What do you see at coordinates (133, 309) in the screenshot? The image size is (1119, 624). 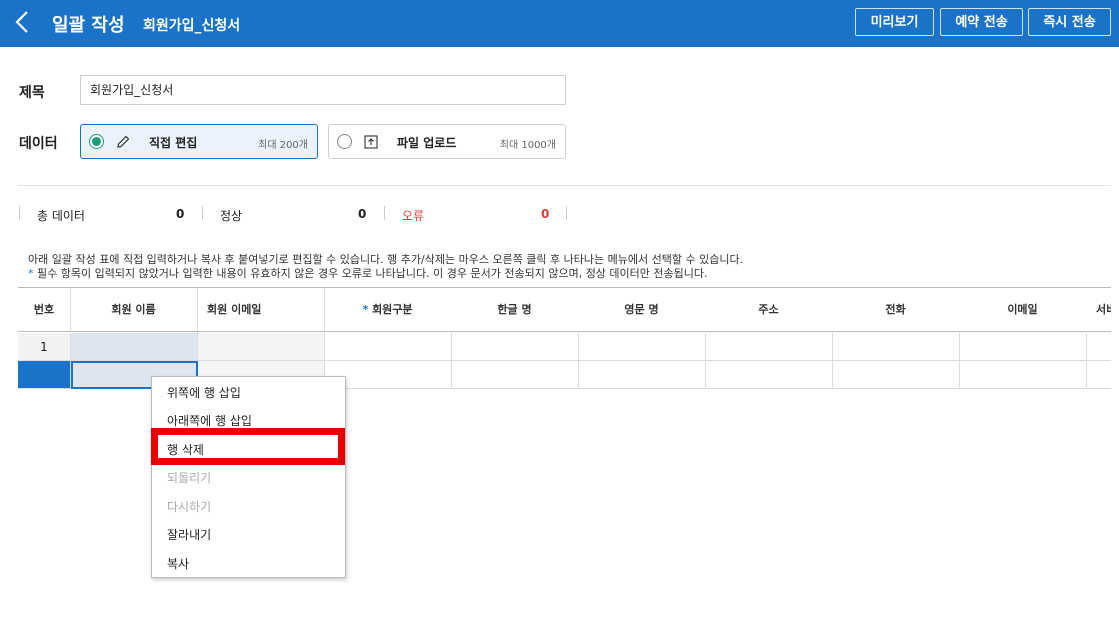 I see `column-header-member-name: 회원 이름` at bounding box center [133, 309].